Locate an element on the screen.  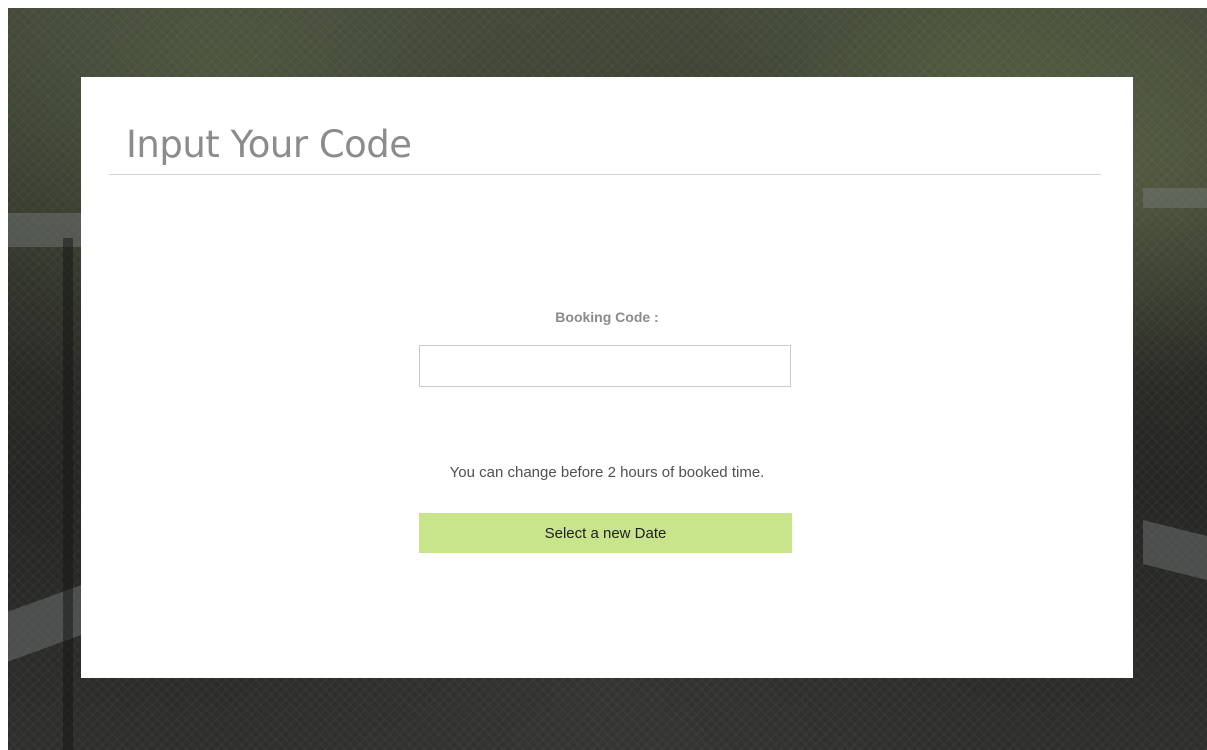
fence-post is located at coordinates (68, 494).